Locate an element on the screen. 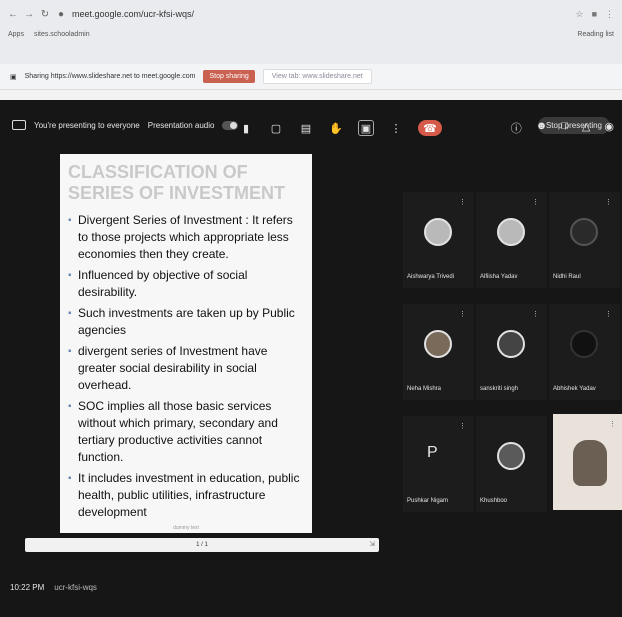  menu-icon: ⋮ is located at coordinates (609, 14).